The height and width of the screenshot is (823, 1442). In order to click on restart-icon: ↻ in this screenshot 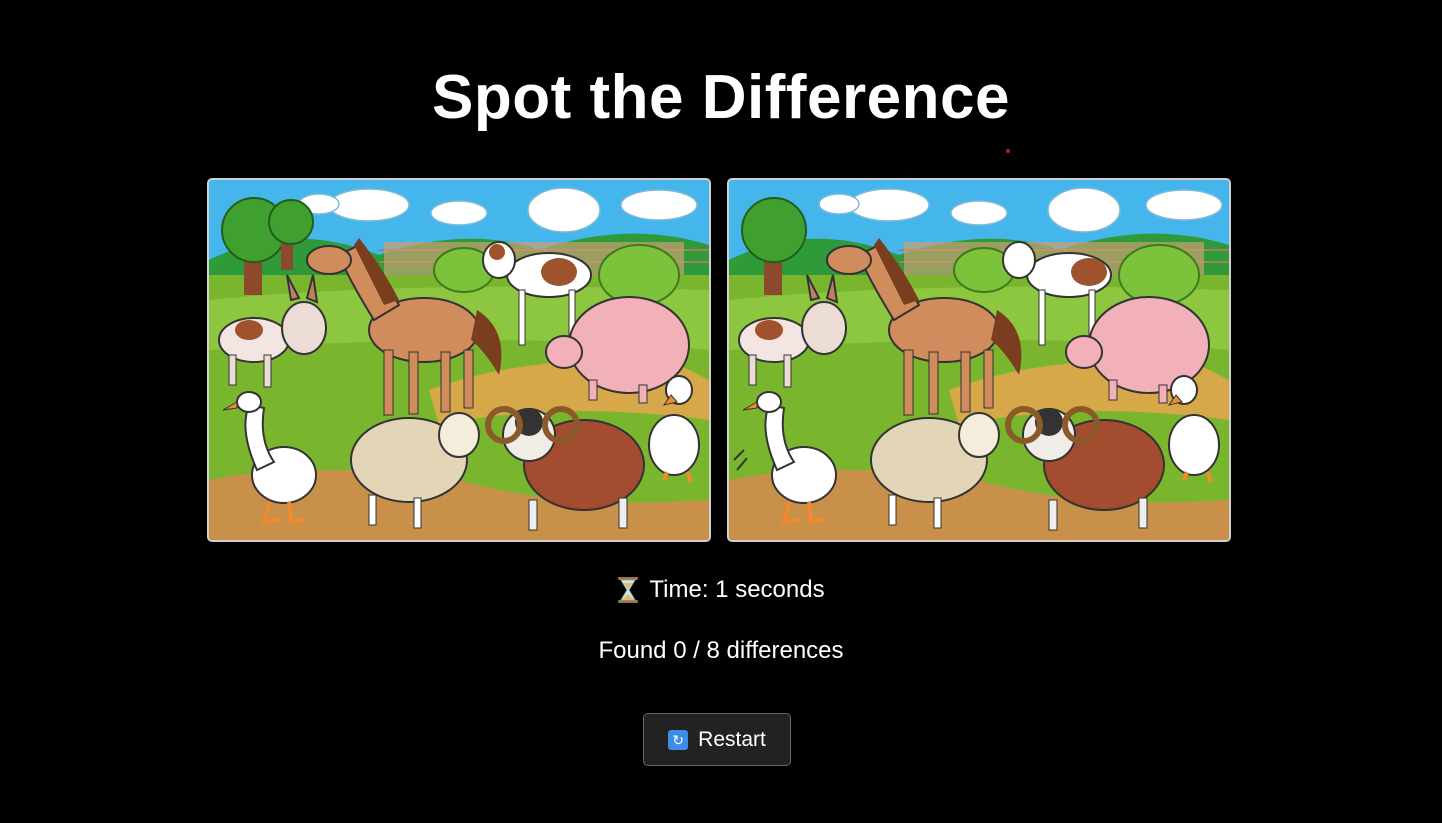, I will do `click(678, 739)`.